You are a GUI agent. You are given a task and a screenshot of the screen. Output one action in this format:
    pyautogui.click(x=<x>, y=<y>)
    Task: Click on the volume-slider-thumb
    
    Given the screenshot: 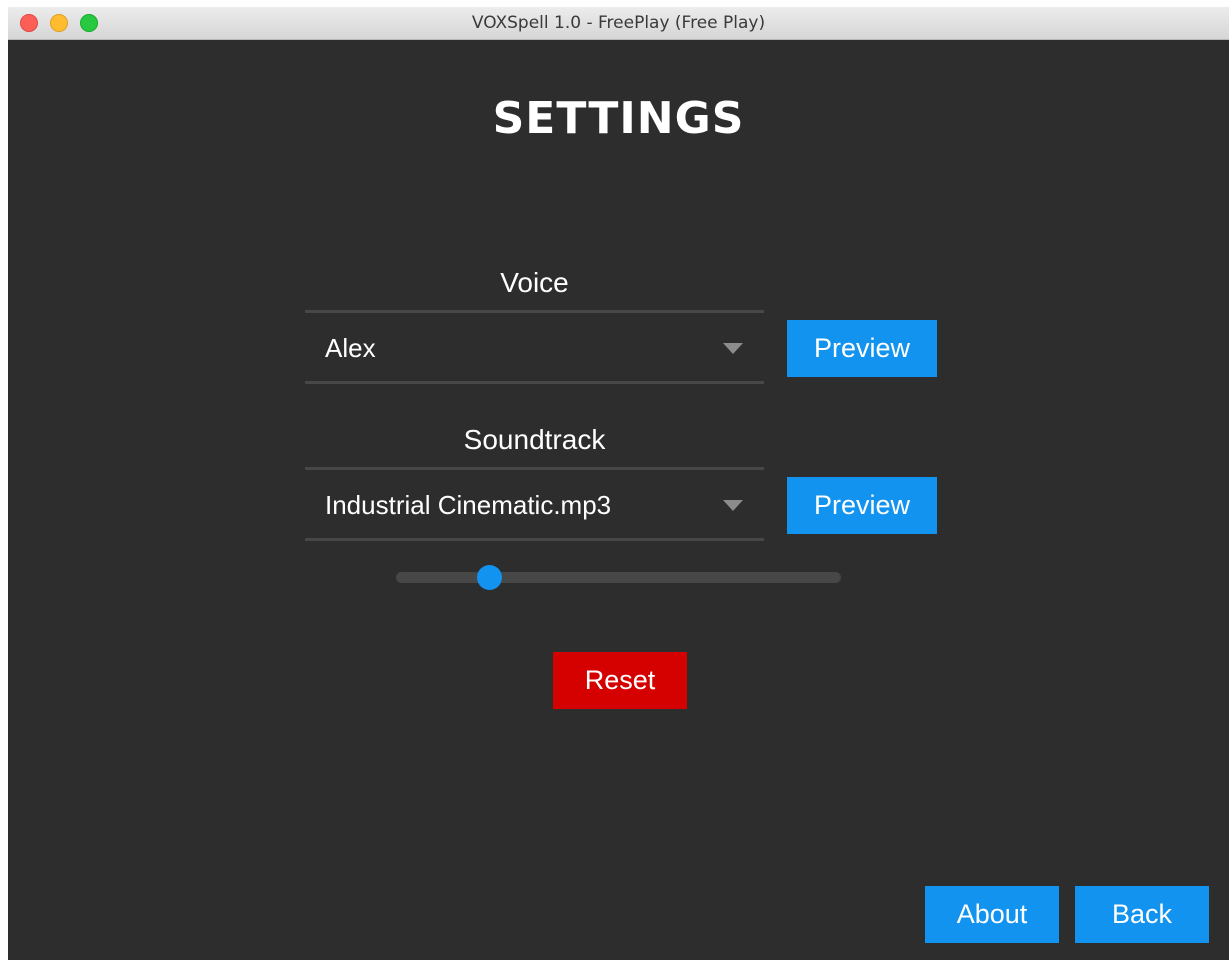 What is the action you would take?
    pyautogui.click(x=490, y=577)
    